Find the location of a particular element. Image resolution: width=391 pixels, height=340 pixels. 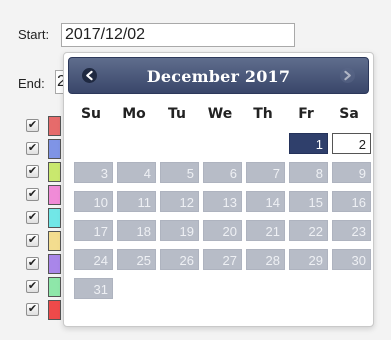

calendar-day: 25 is located at coordinates (136, 259).